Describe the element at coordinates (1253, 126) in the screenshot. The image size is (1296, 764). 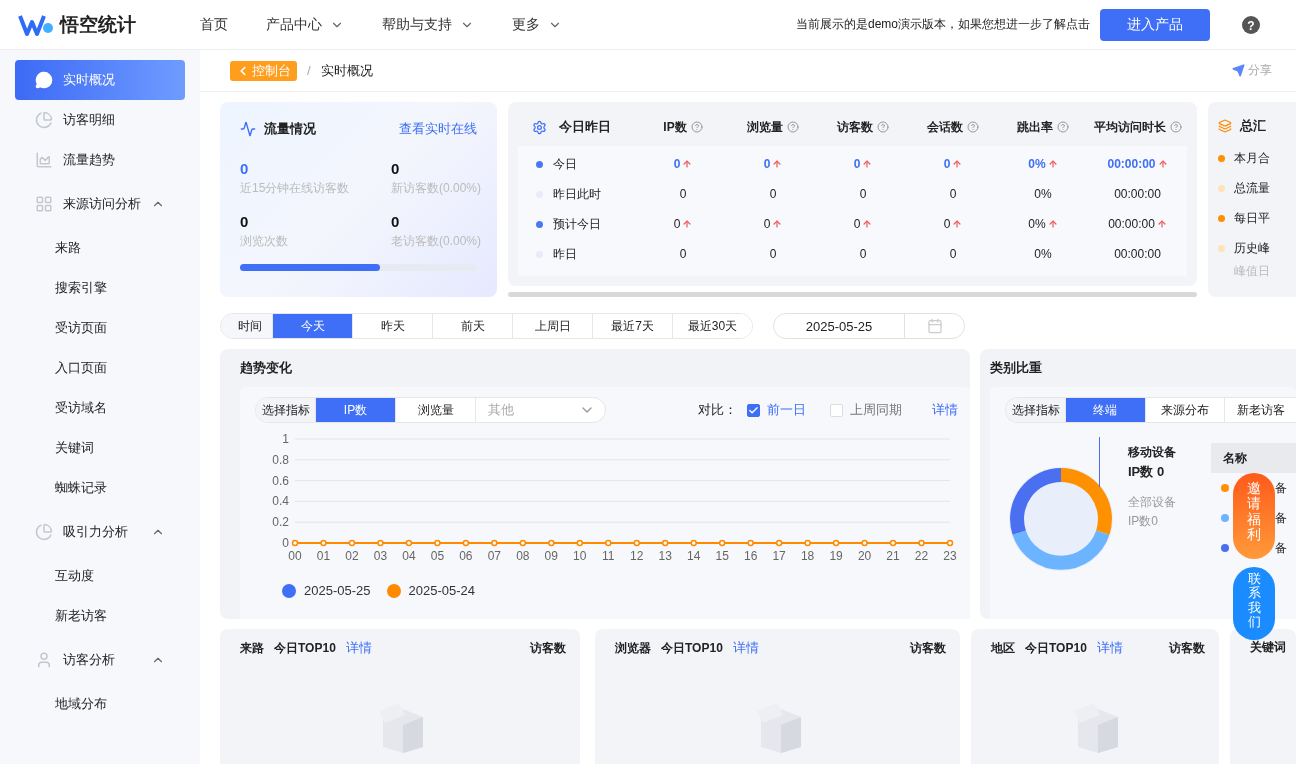
I see `card-title: 总汇` at that location.